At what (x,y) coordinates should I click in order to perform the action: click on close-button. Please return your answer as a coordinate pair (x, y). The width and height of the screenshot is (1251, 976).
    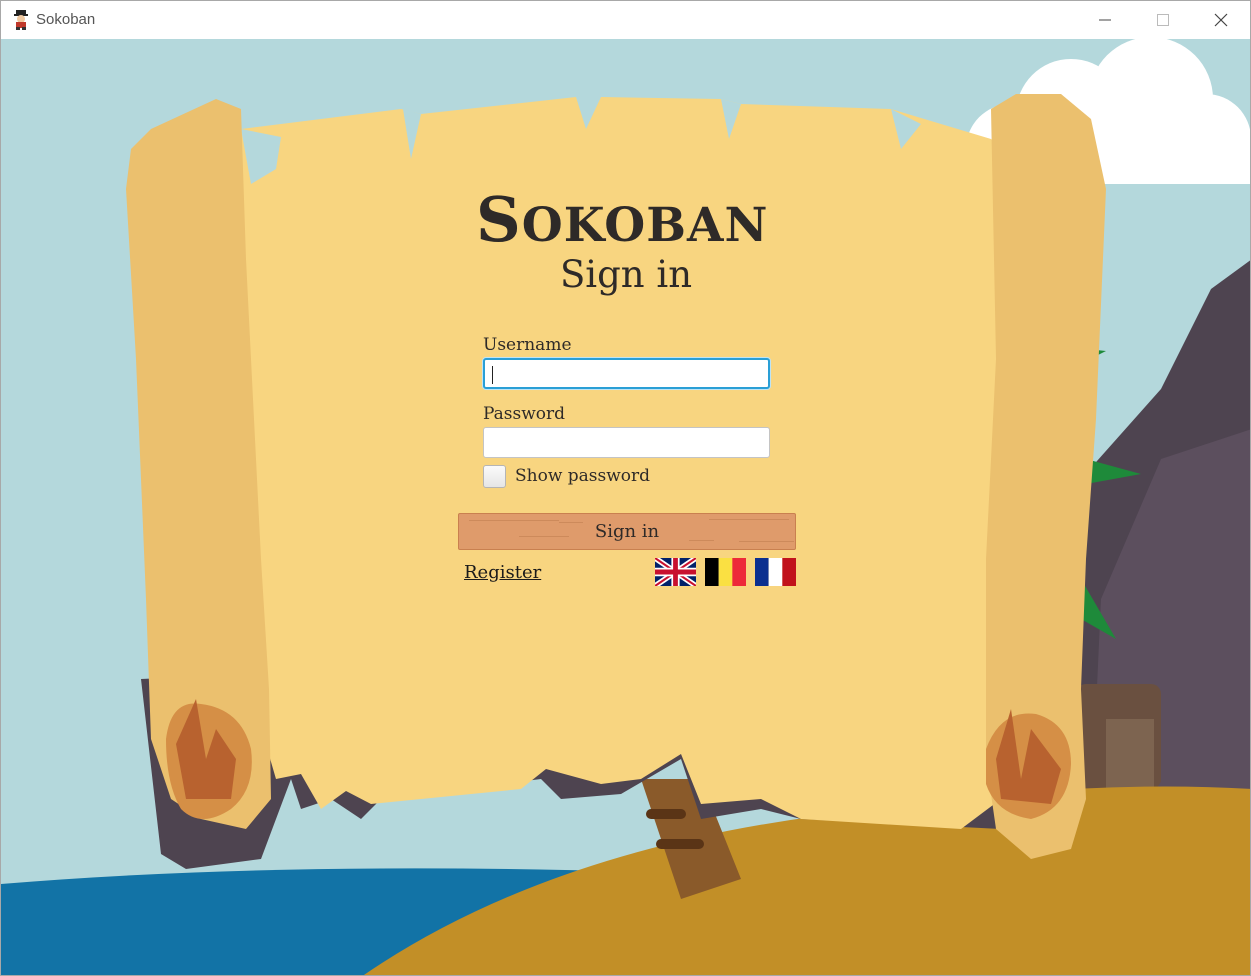
    Looking at the image, I should click on (1221, 20).